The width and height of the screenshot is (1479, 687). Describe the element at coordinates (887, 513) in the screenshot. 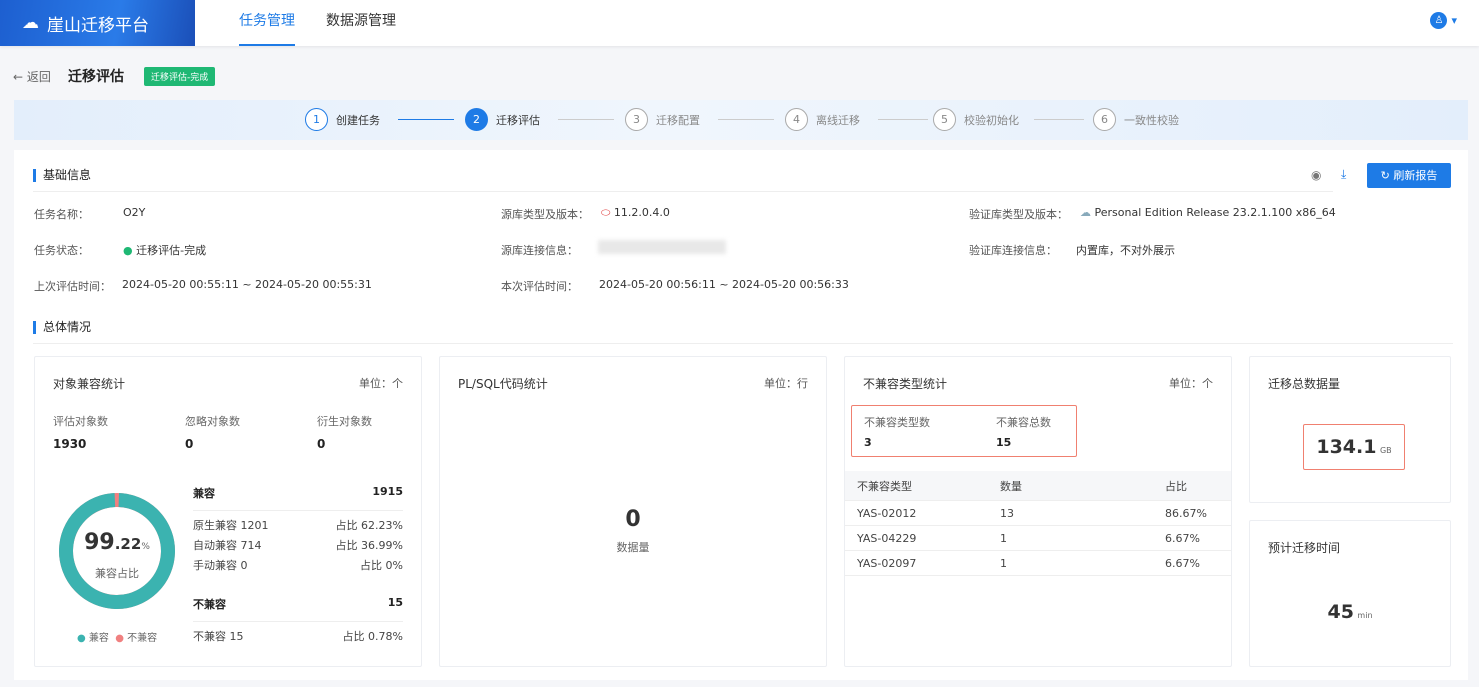

I see `cell: YAS-02012` at that location.